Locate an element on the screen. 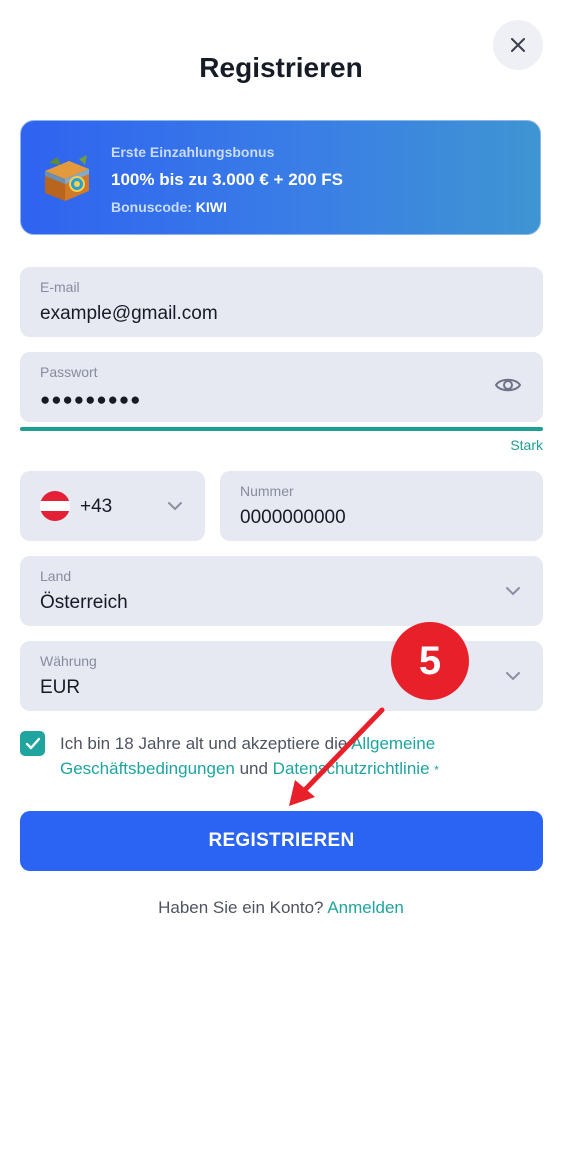 The image size is (562, 1150). country-label: Land is located at coordinates (56, 576).